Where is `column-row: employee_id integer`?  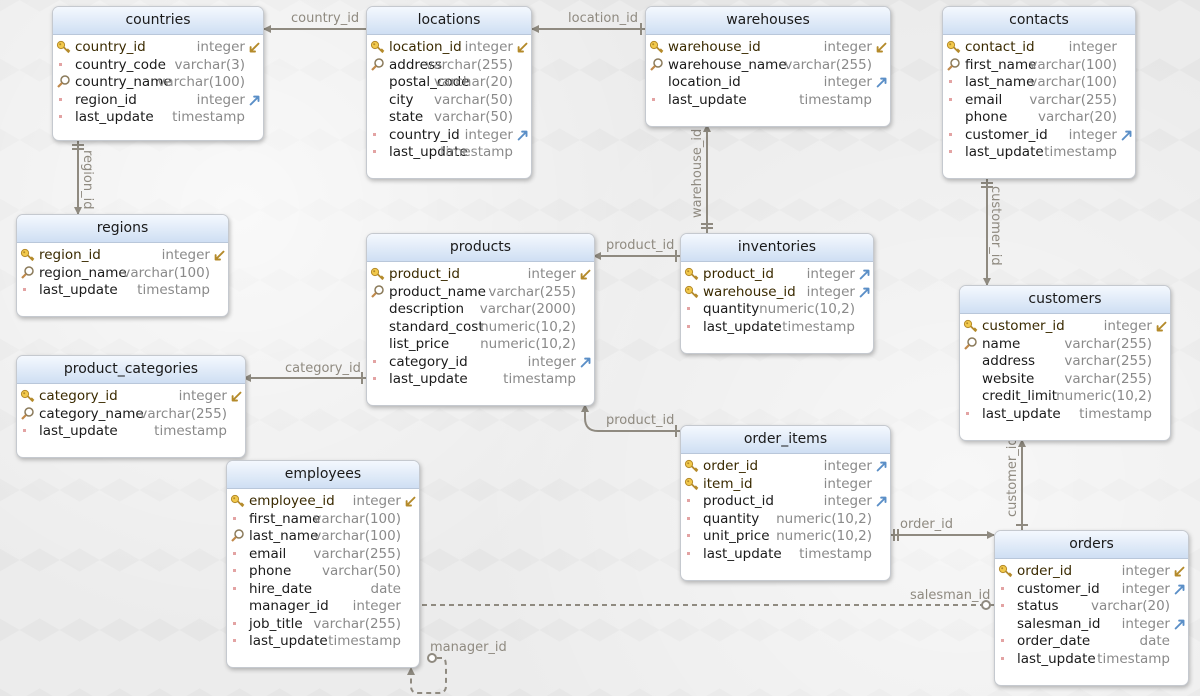 column-row: employee_id integer is located at coordinates (323, 502).